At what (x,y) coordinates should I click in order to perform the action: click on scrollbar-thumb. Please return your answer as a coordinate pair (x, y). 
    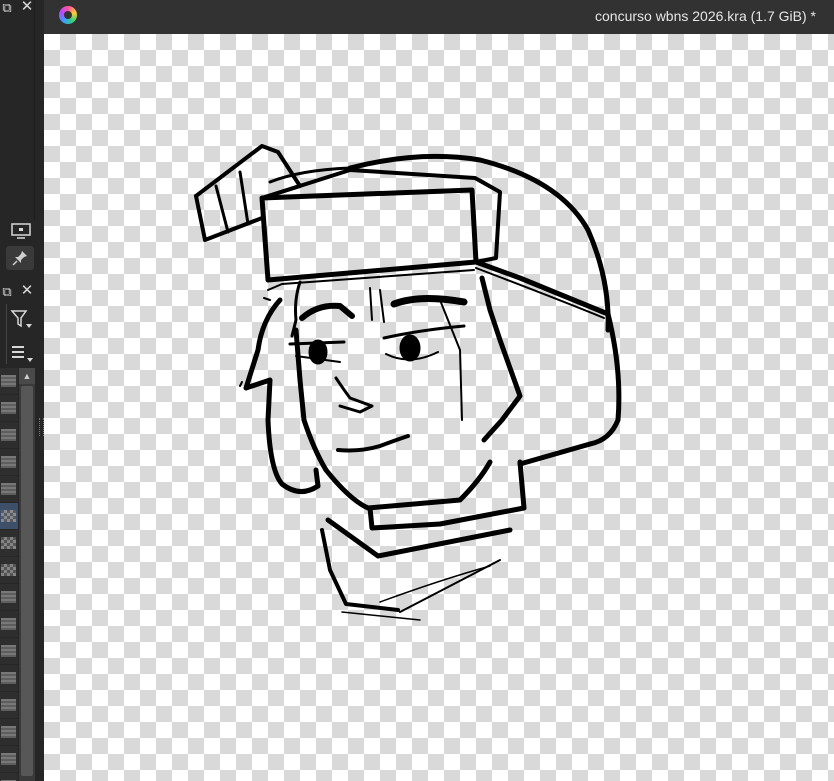
    Looking at the image, I should click on (27, 581).